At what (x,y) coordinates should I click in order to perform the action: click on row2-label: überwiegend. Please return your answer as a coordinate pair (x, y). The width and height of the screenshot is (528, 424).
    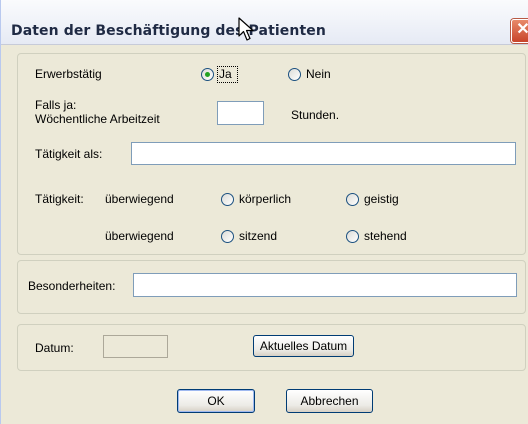
    Looking at the image, I should click on (139, 236).